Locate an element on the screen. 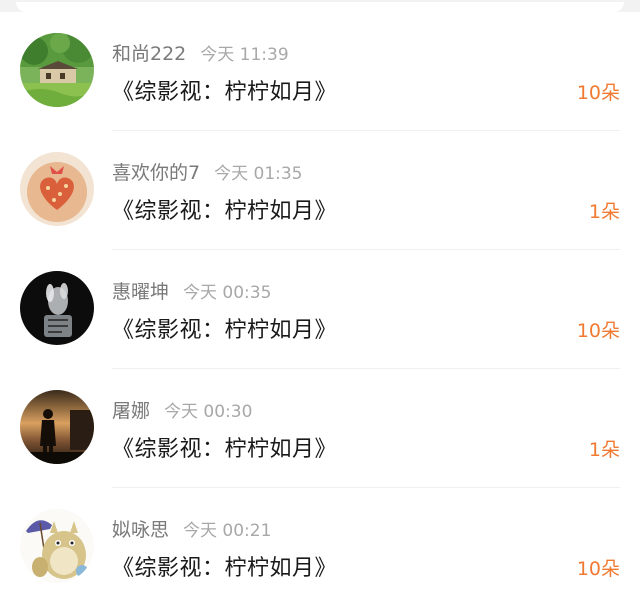 The width and height of the screenshot is (640, 615). top-card-edge is located at coordinates (320, 6).